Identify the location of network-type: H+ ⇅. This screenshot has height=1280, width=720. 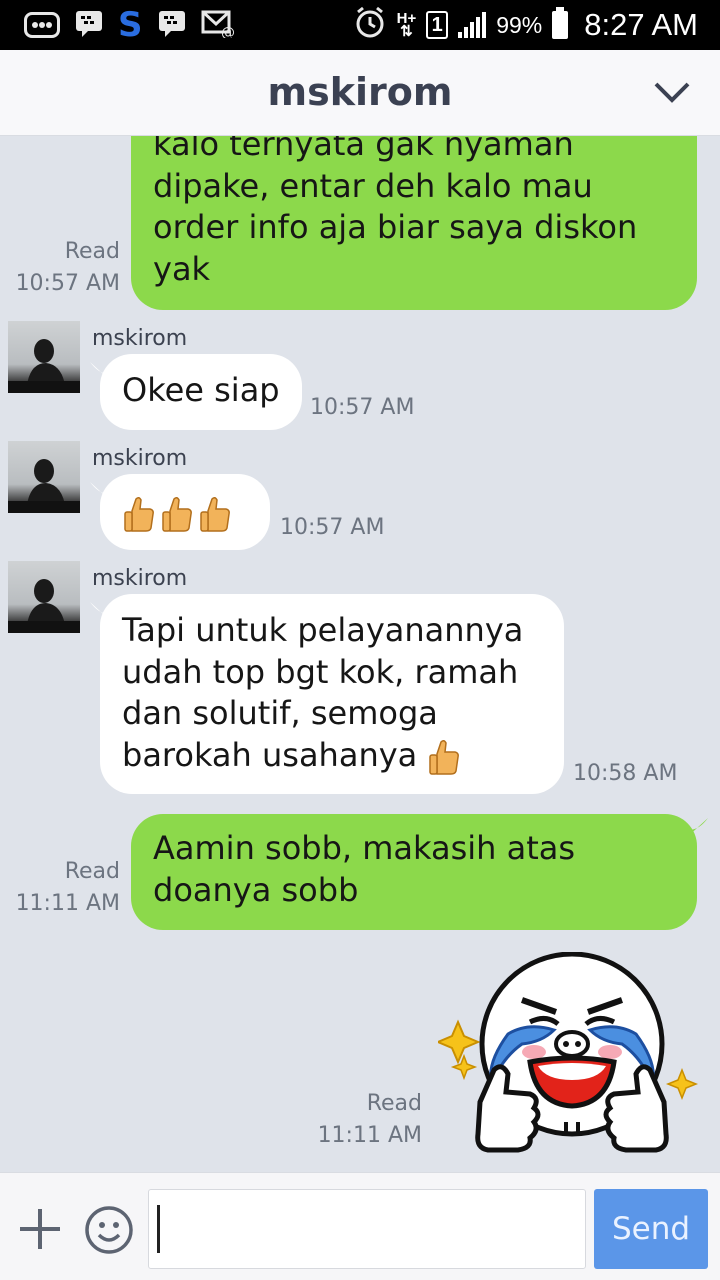
(406, 25).